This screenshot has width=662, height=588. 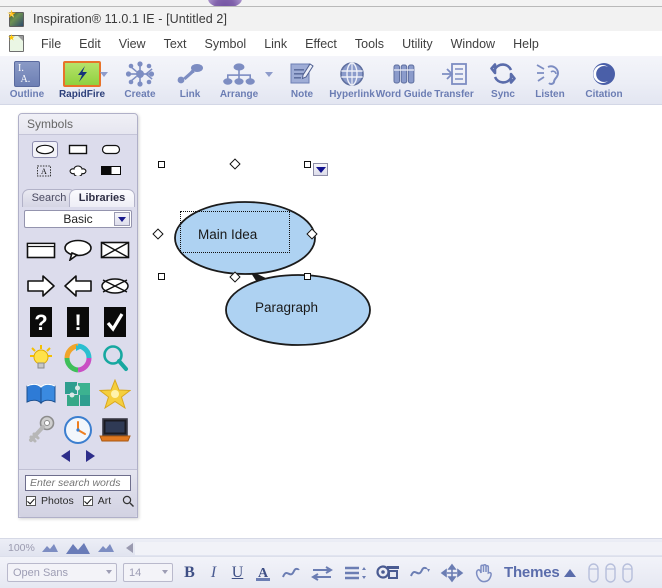 I want to click on menu-item-text: Text, so click(x=175, y=44).